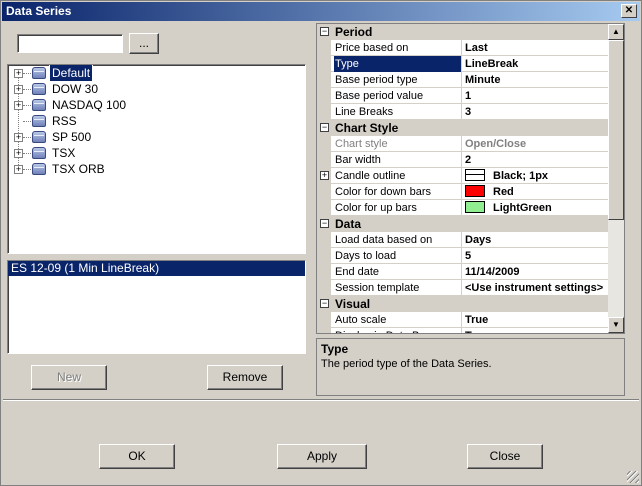 This screenshot has height=486, width=642. I want to click on ok-button: OK, so click(137, 456).